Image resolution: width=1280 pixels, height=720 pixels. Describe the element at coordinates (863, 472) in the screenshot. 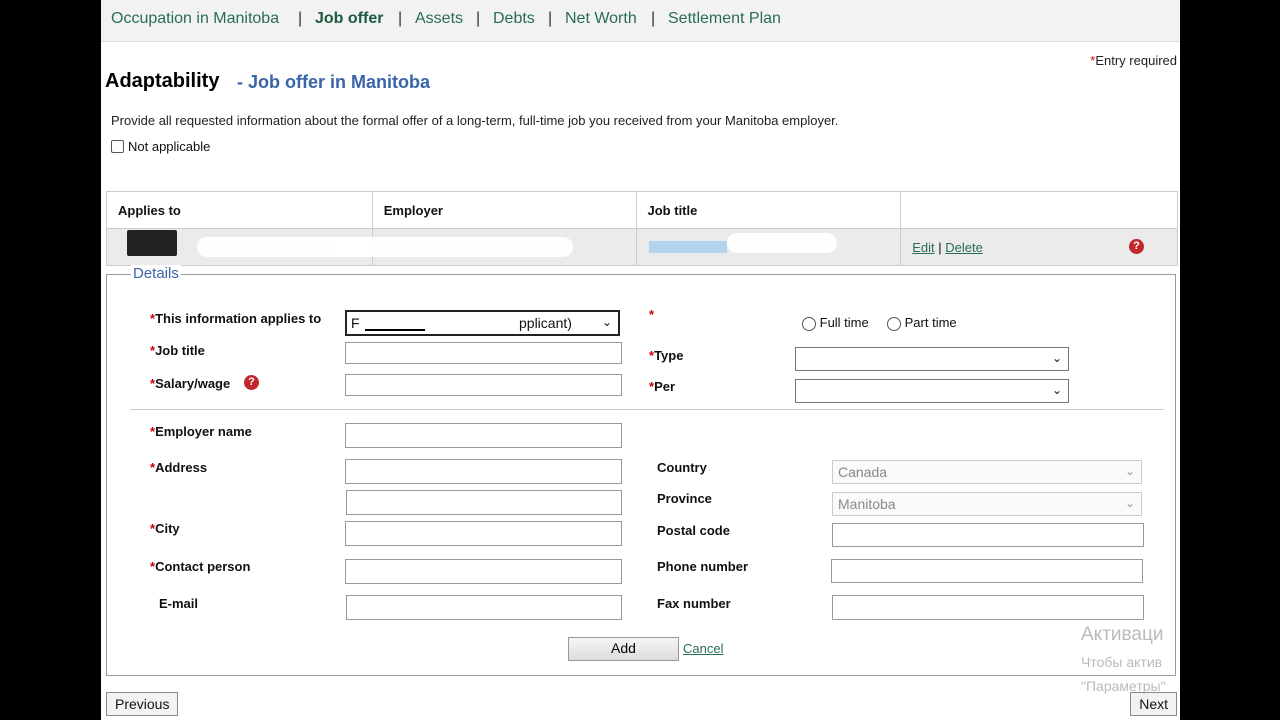

I see `country-value: Canada` at that location.